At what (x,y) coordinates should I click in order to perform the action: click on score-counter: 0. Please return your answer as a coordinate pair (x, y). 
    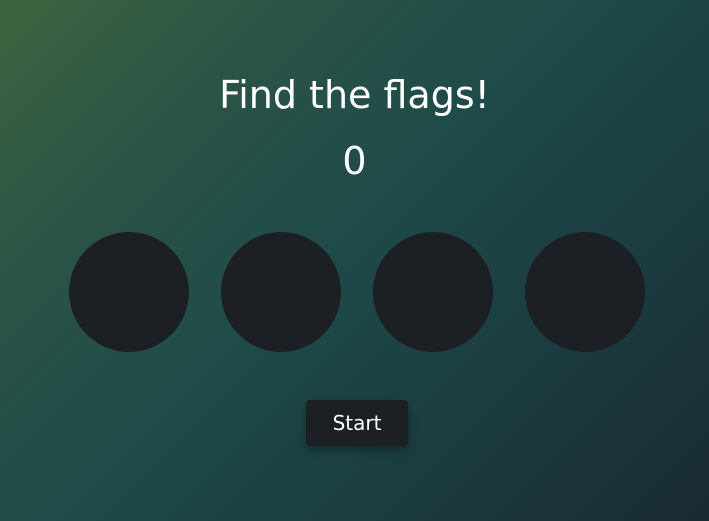
    Looking at the image, I should click on (354, 161).